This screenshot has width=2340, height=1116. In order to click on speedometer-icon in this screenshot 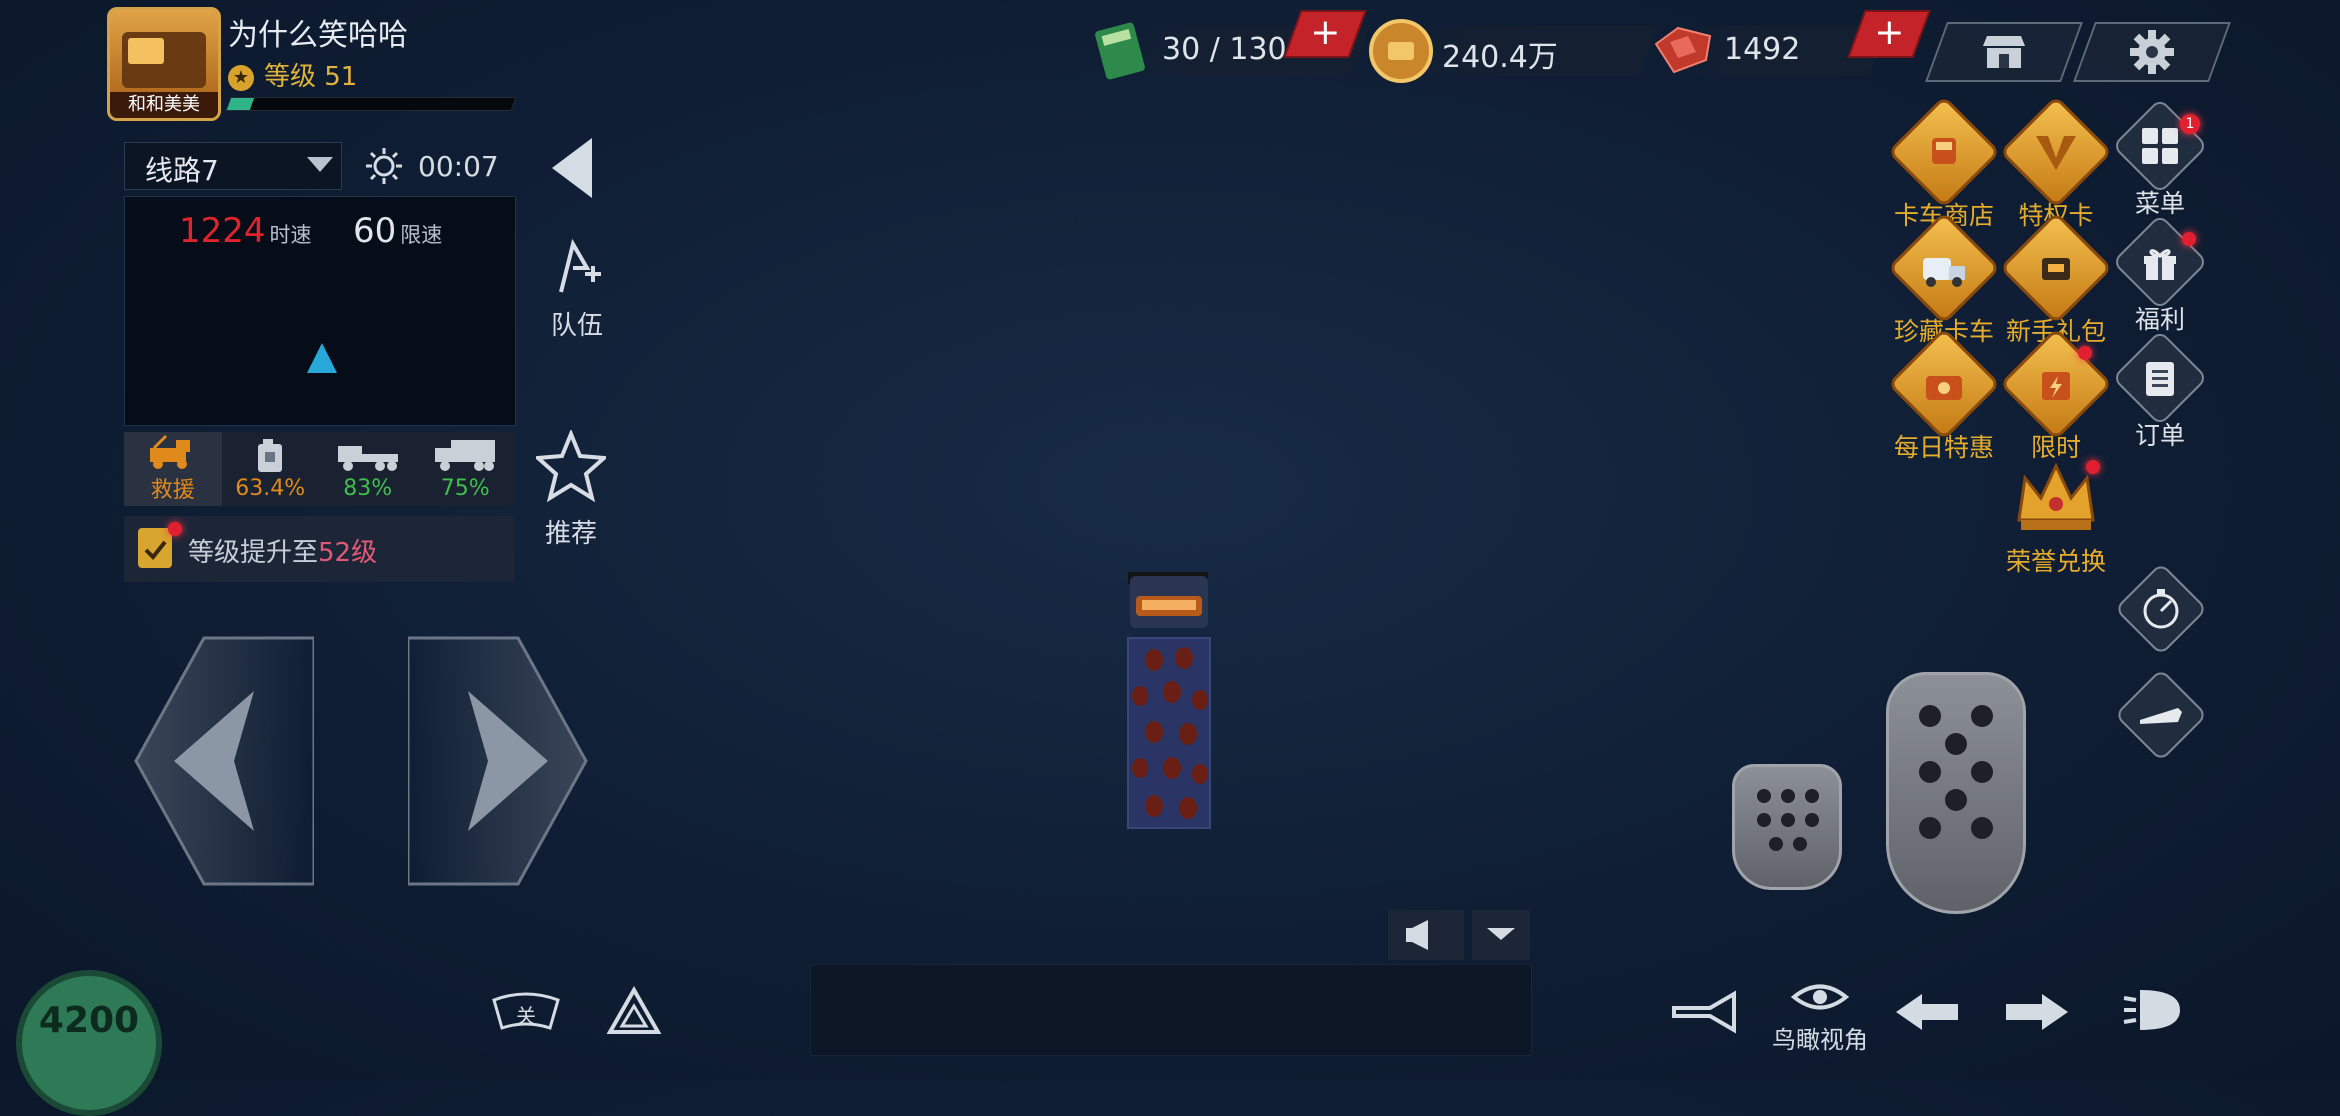, I will do `click(2161, 609)`.